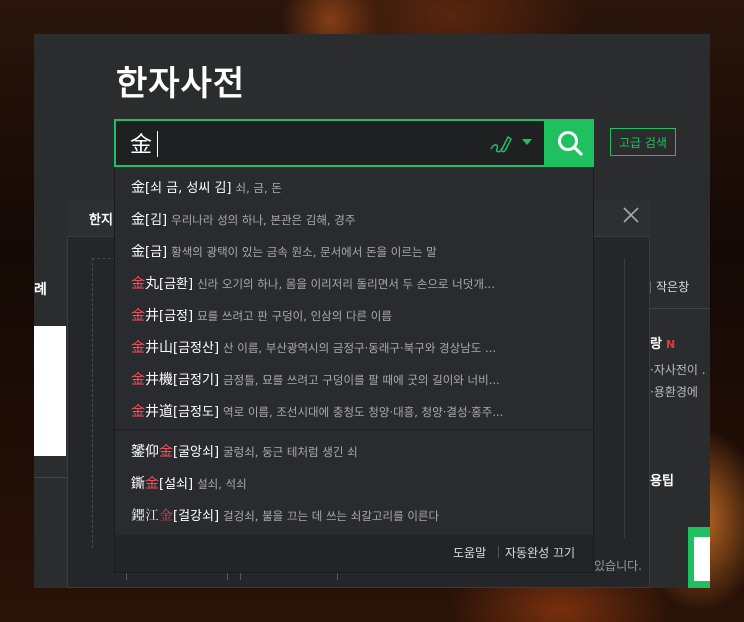  What do you see at coordinates (356, 483) in the screenshot?
I see `autocomplete-item: 鐁金[설쇠] 설쇠, 석쇠` at bounding box center [356, 483].